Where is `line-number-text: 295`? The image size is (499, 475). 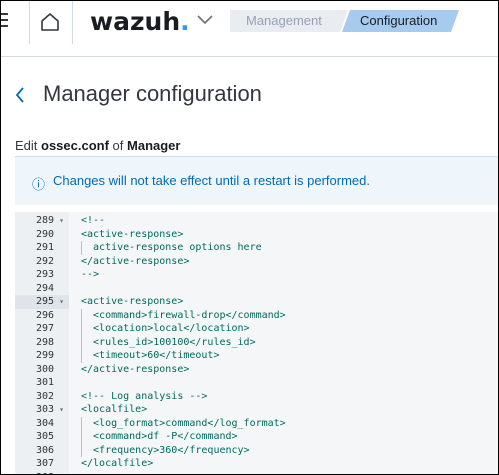
line-number-text: 295 is located at coordinates (44, 301).